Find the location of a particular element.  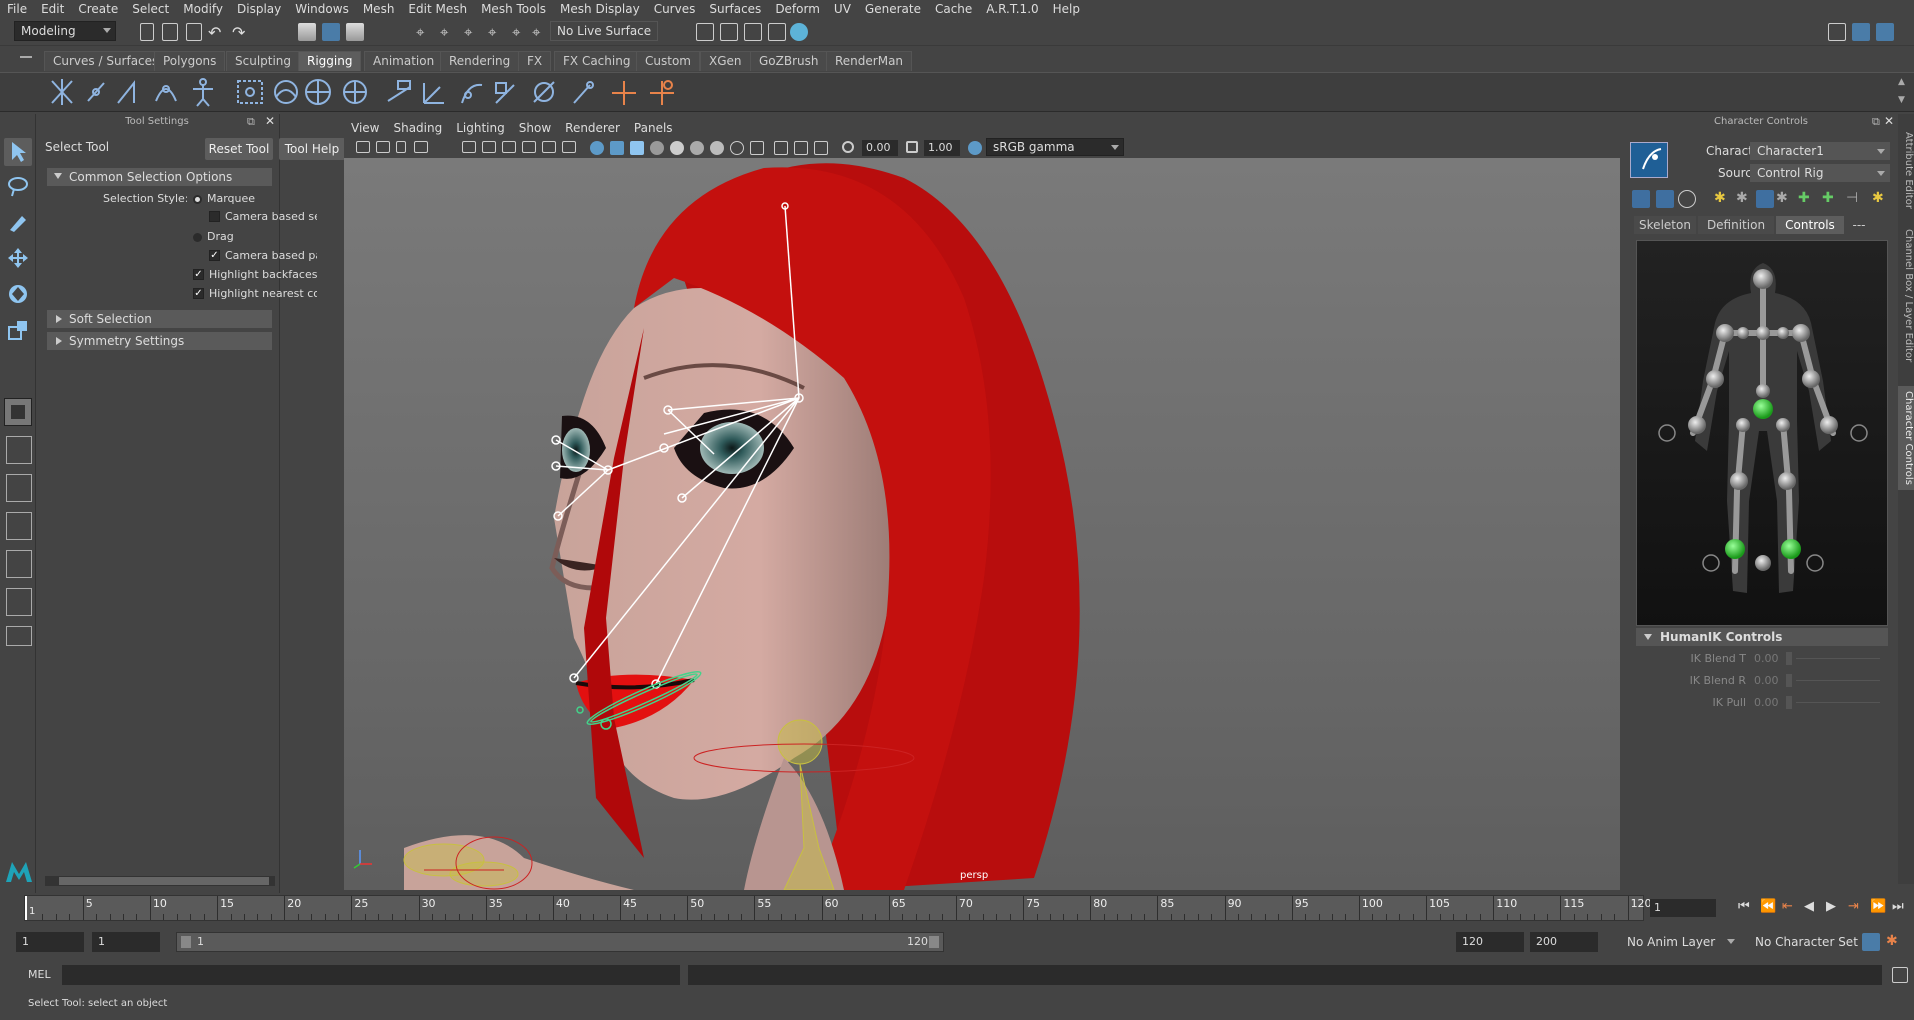

layout-alt-icon is located at coordinates (1885, 32).